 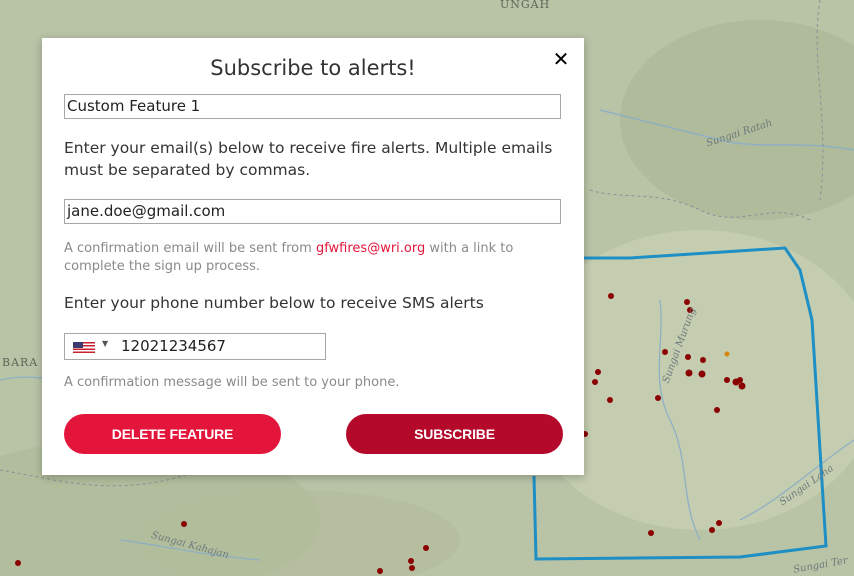 What do you see at coordinates (313, 68) in the screenshot?
I see `modal-title: Subscribe to alerts!` at bounding box center [313, 68].